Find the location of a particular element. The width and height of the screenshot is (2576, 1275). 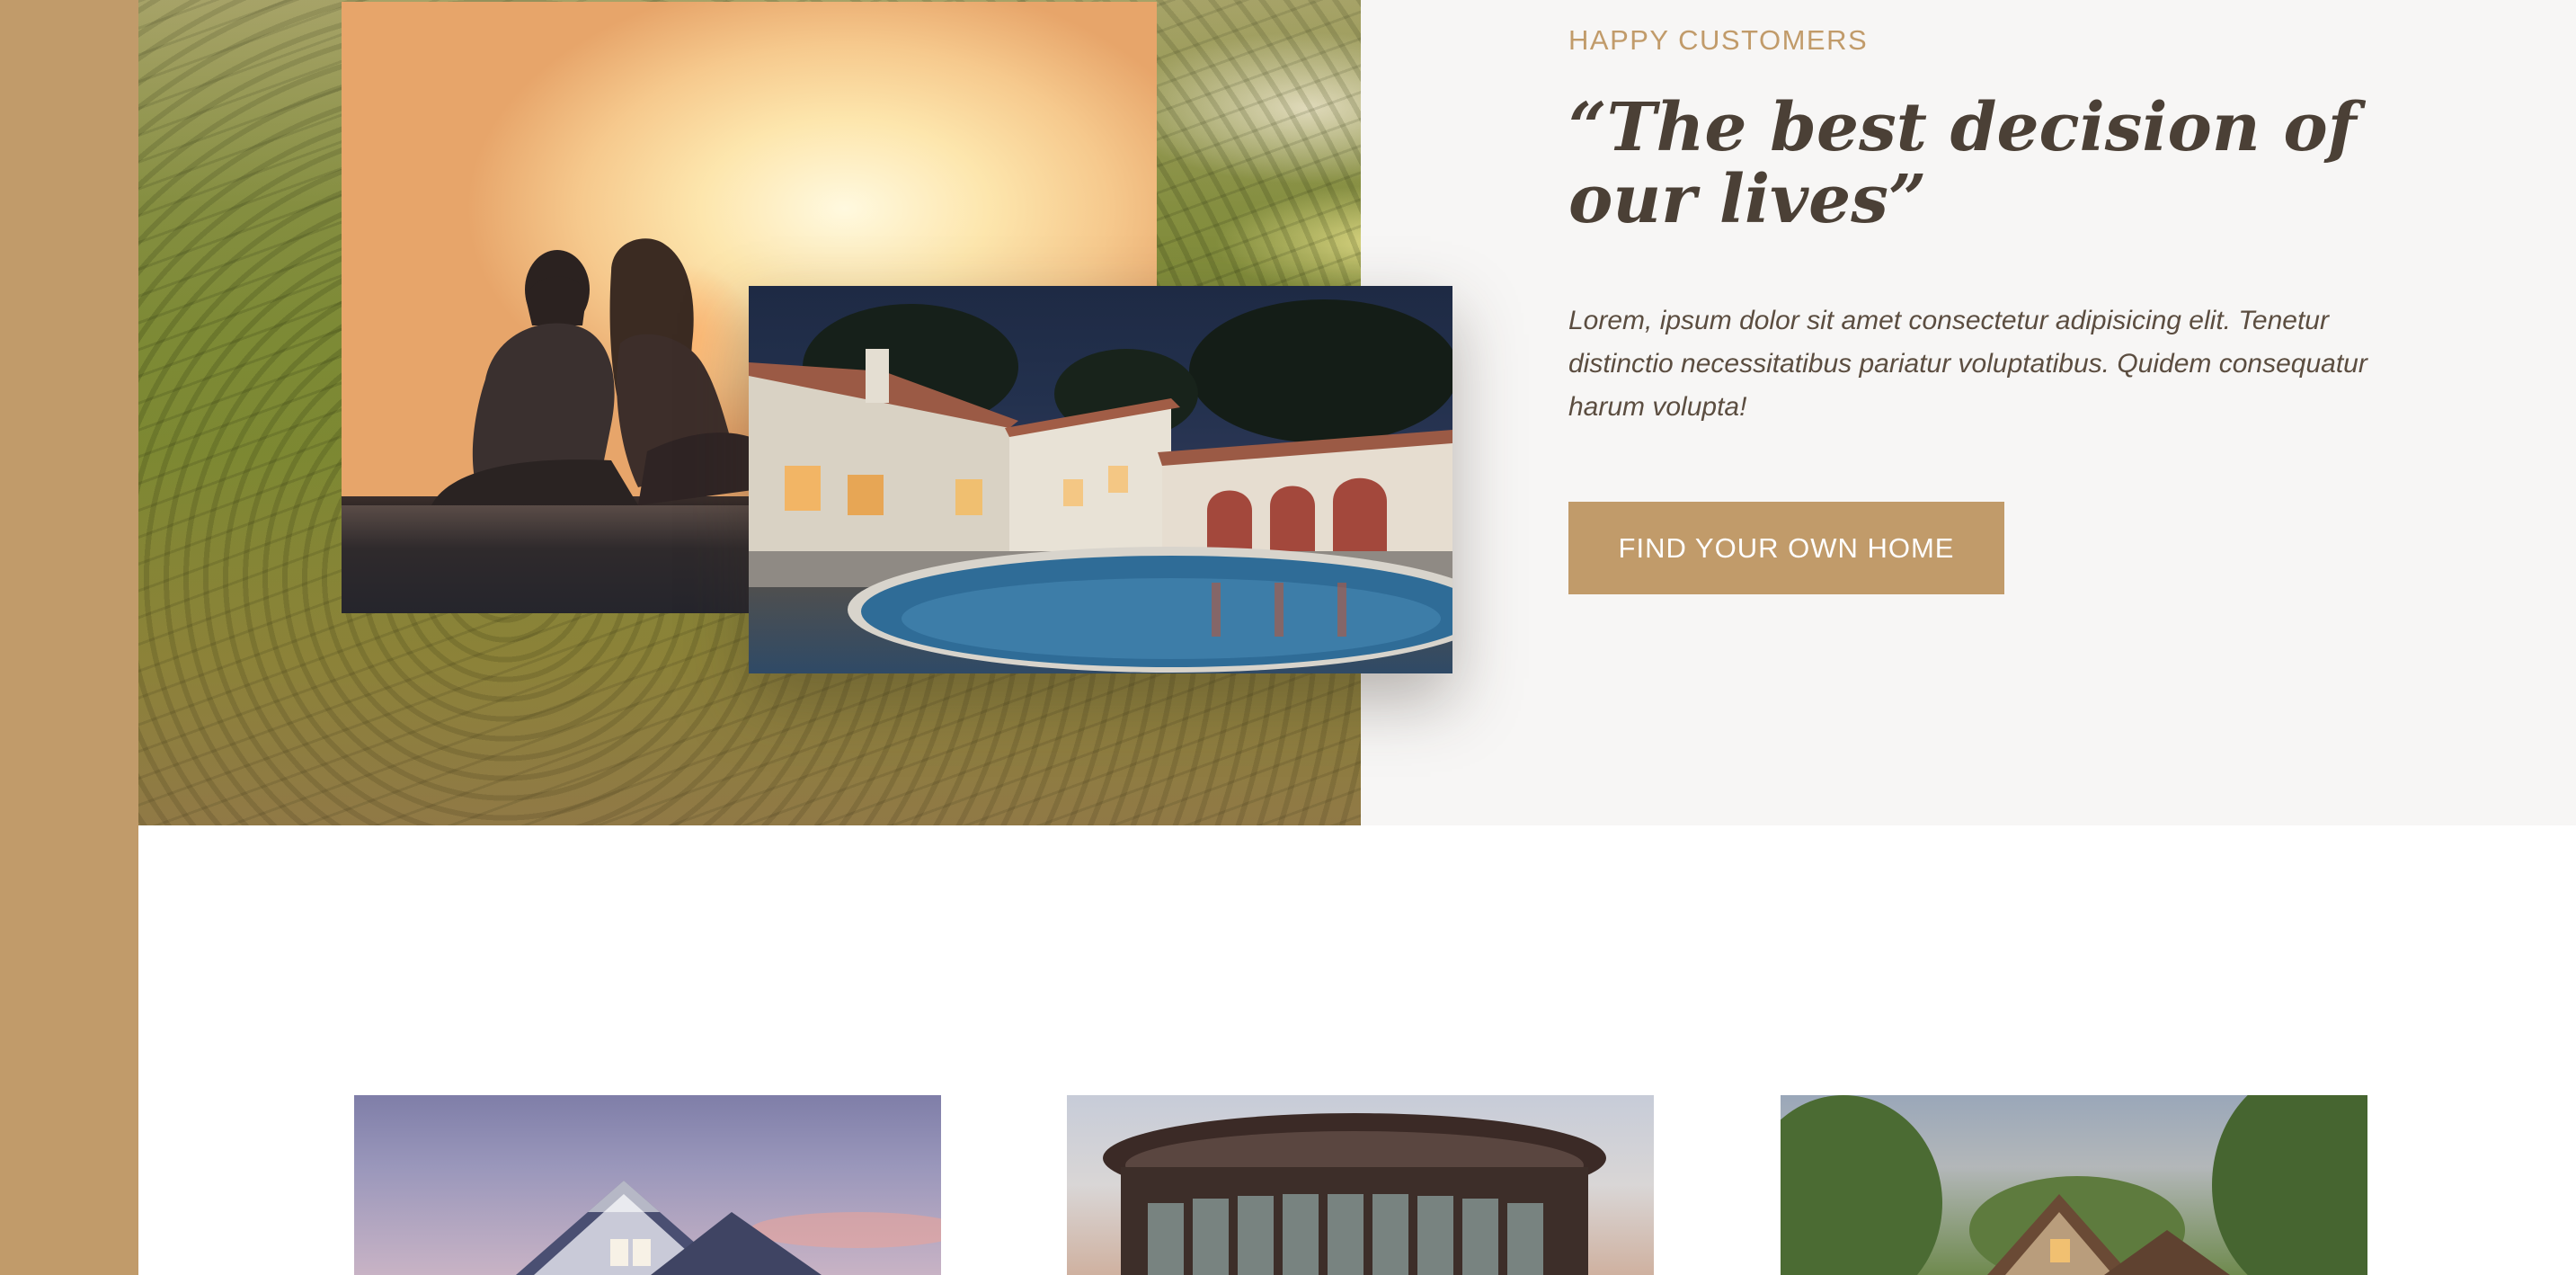

stone-house-illustration is located at coordinates (2074, 1185).